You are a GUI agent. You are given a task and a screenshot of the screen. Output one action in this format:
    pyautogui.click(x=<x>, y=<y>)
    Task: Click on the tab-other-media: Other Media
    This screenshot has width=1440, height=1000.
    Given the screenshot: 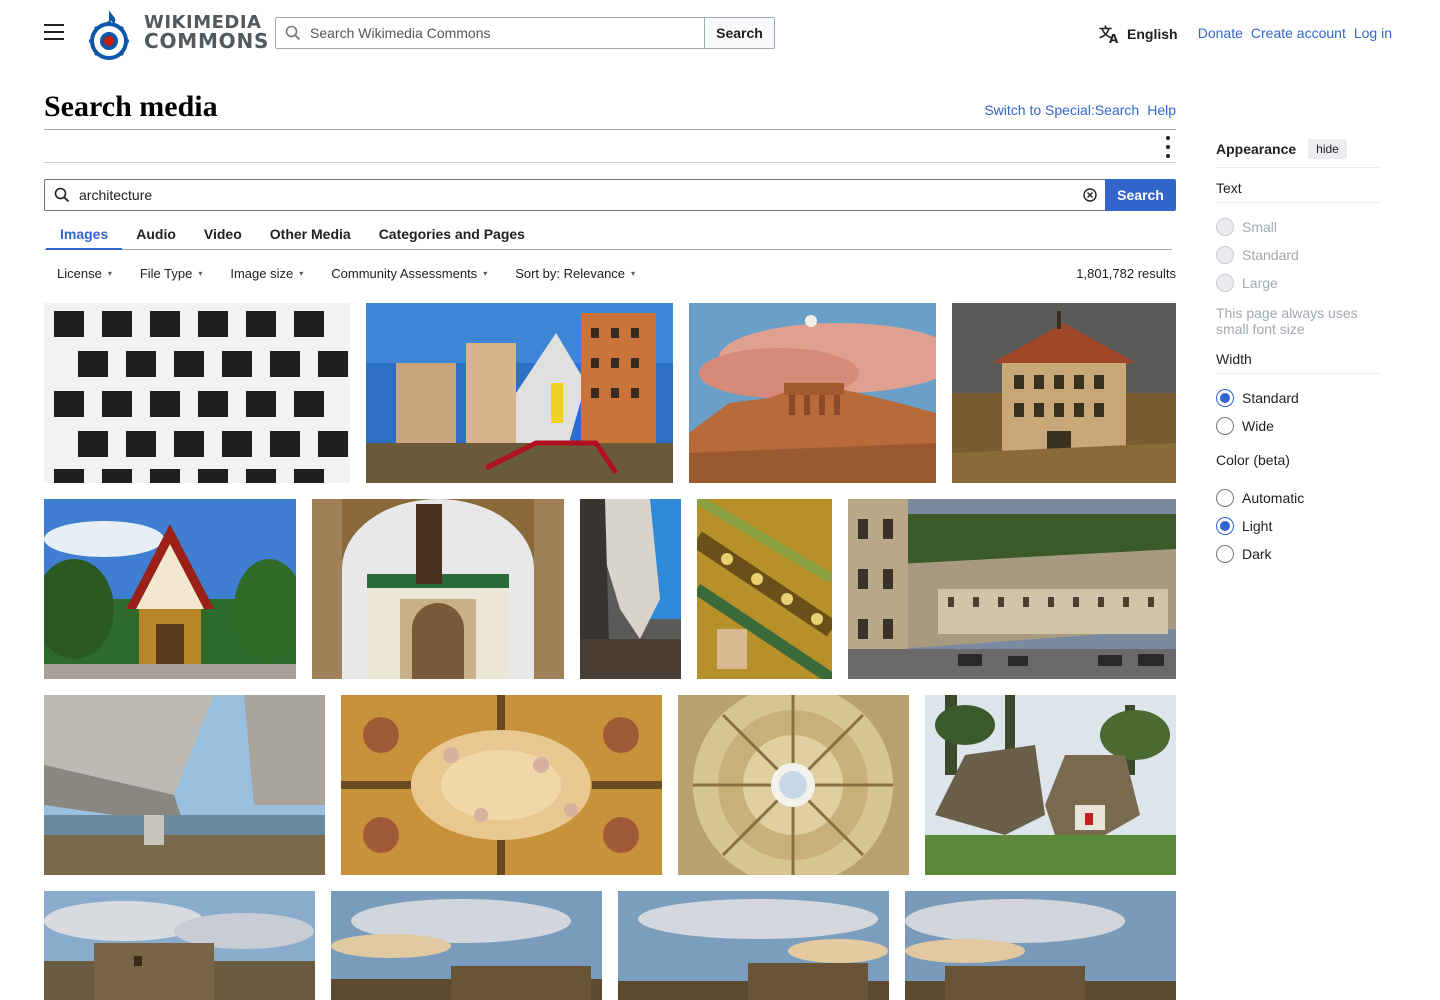 What is the action you would take?
    pyautogui.click(x=310, y=236)
    